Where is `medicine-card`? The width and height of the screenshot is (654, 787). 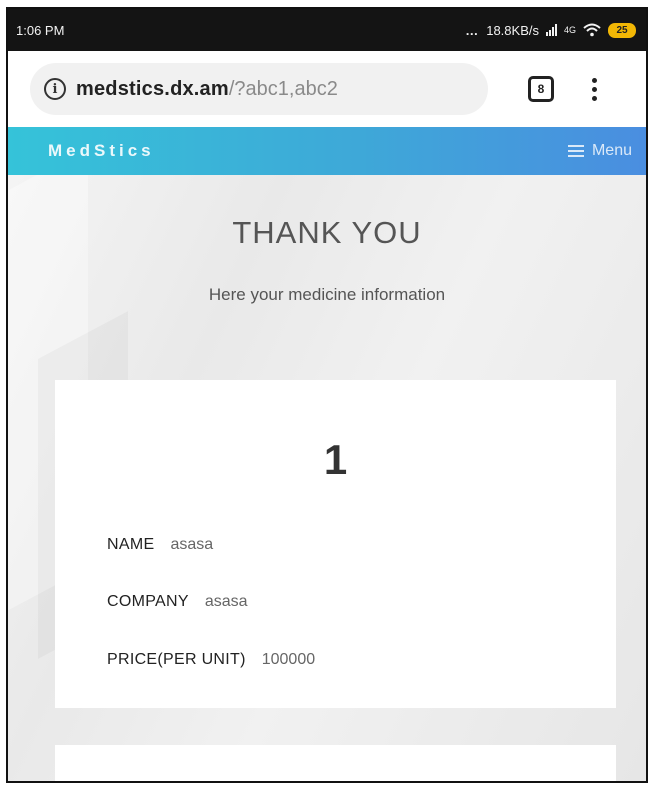 medicine-card is located at coordinates (335, 763).